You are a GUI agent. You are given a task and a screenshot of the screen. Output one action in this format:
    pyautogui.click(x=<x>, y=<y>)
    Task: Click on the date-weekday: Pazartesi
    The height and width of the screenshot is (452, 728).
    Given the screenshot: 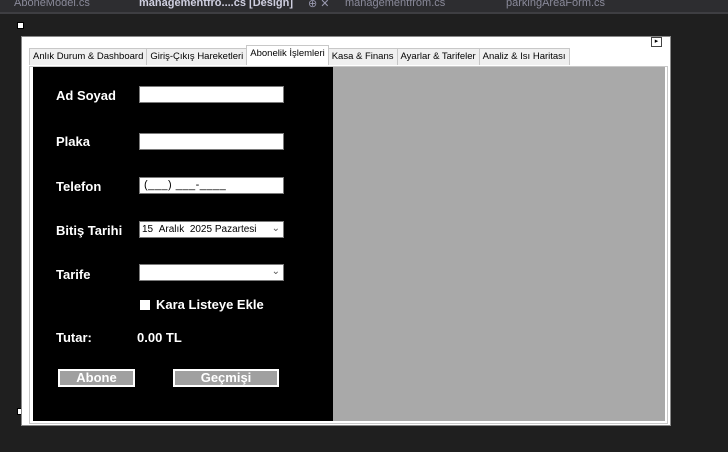 What is the action you would take?
    pyautogui.click(x=235, y=229)
    